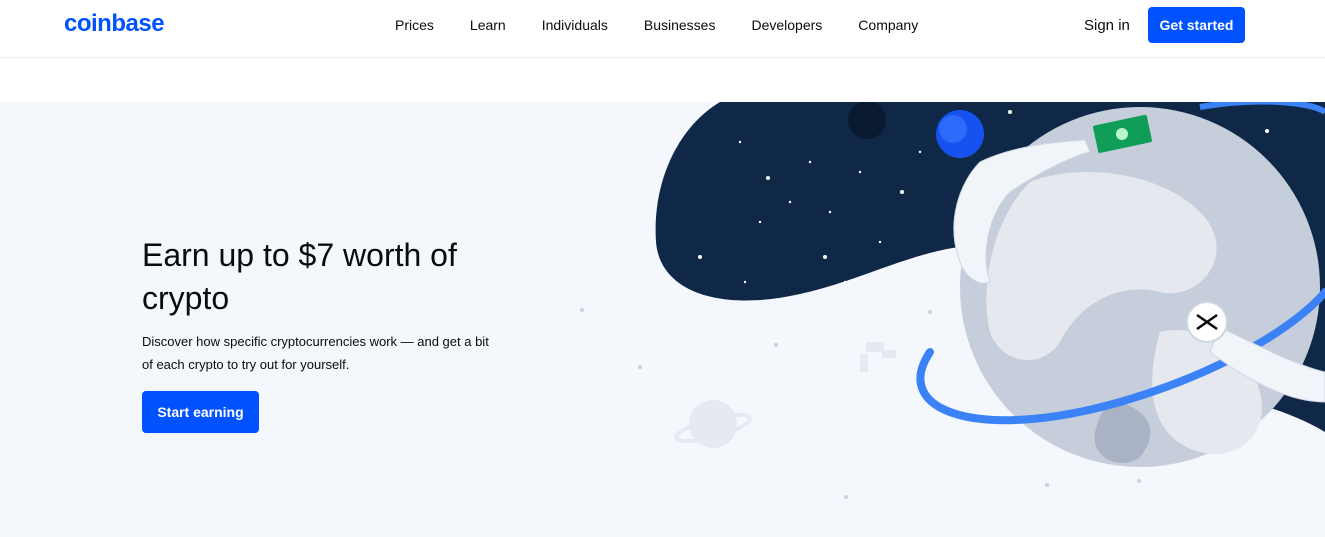  I want to click on get-started-button: Get started, so click(1196, 25).